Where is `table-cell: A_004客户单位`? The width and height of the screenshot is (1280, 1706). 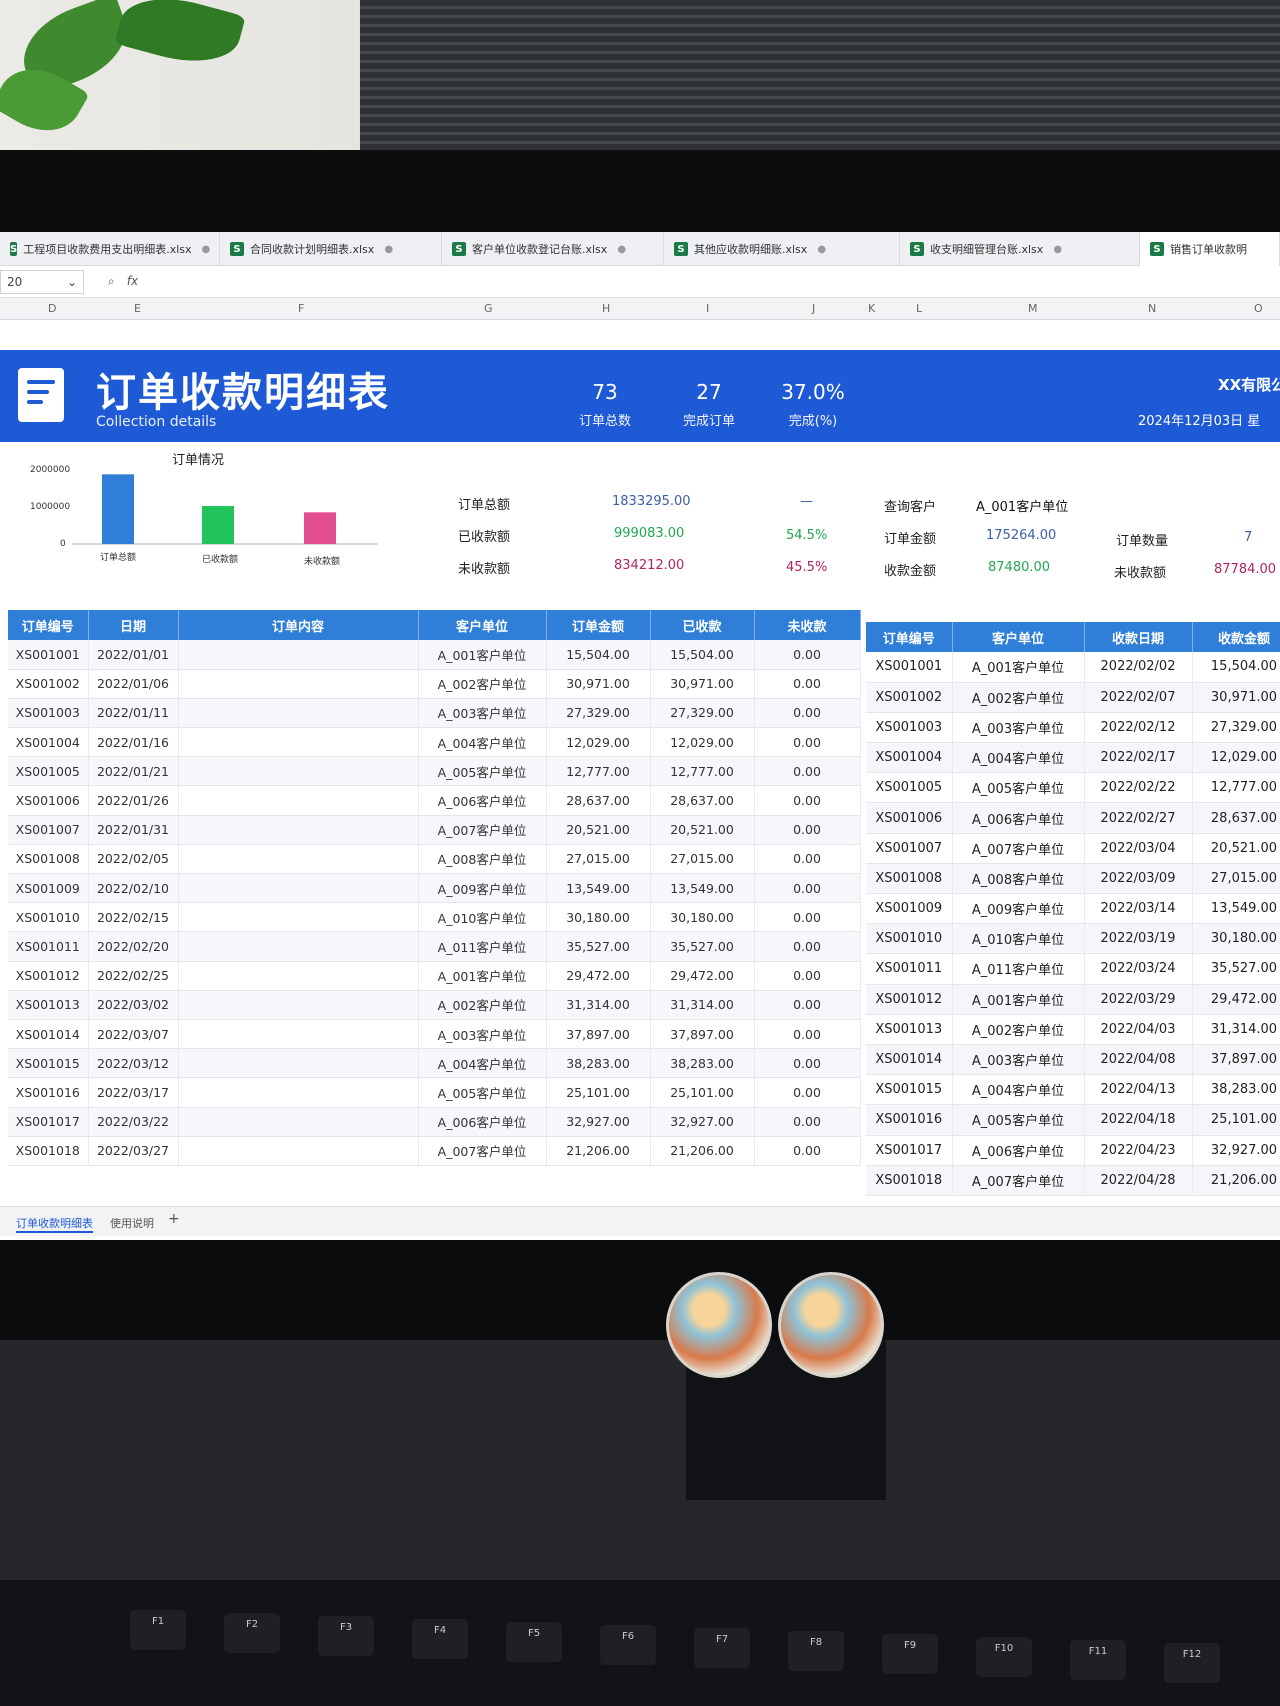 table-cell: A_004客户单位 is located at coordinates (1018, 758).